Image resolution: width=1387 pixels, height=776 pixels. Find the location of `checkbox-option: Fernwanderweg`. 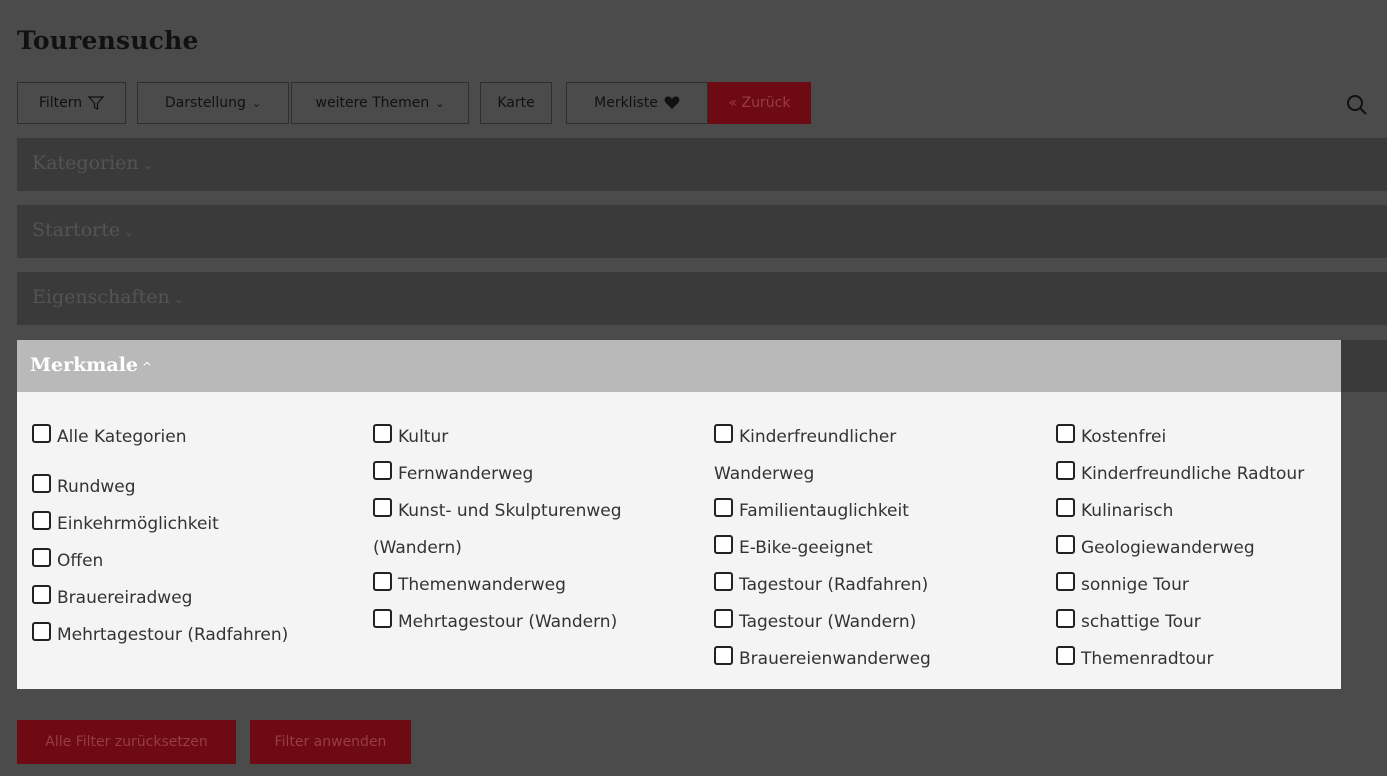

checkbox-option: Fernwanderweg is located at coordinates (518, 474).